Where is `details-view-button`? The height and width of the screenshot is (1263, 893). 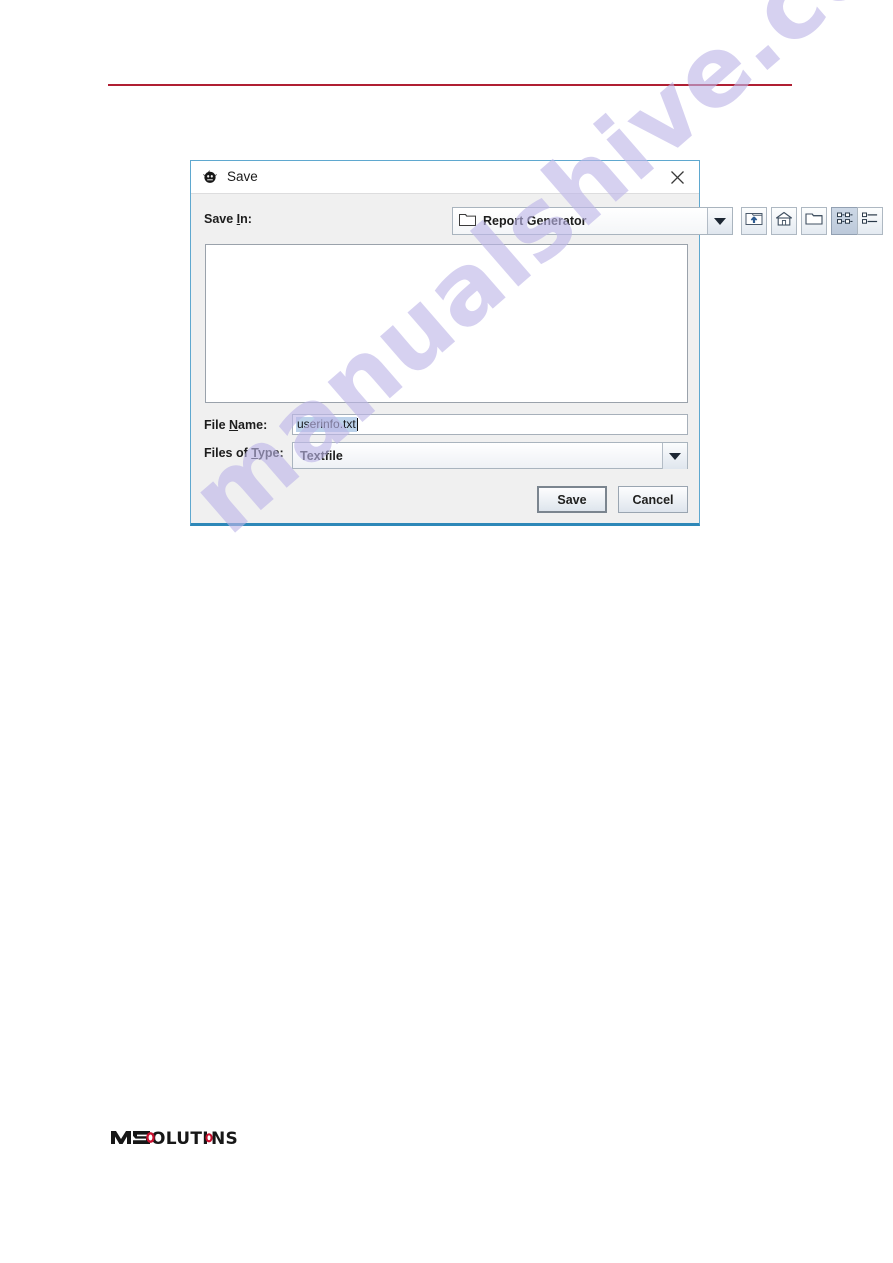 details-view-button is located at coordinates (870, 221).